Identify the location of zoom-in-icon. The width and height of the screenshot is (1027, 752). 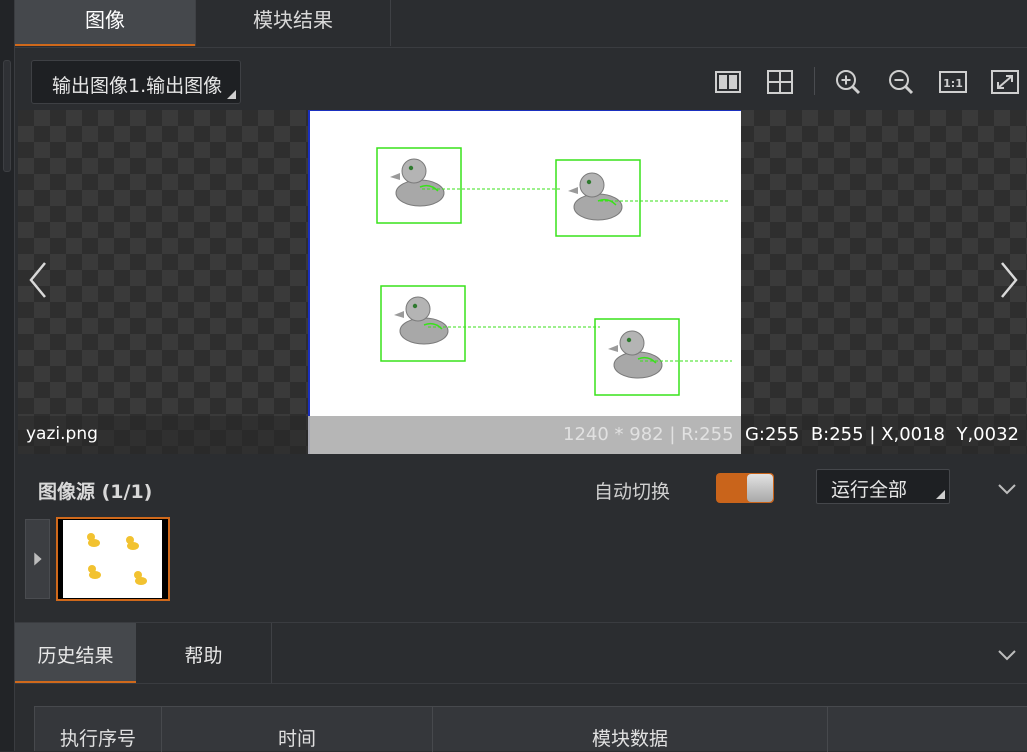
(848, 82).